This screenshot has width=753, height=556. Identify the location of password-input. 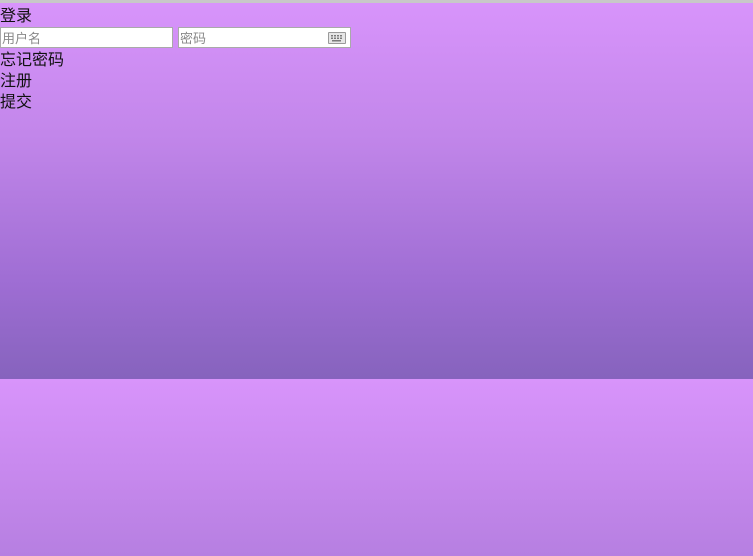
(264, 39).